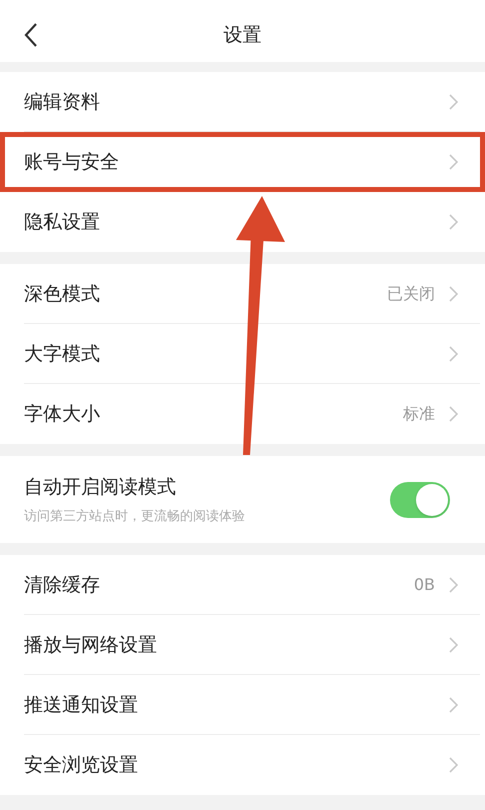 The width and height of the screenshot is (485, 810). I want to click on settings-row: 推送通知设置, so click(242, 705).